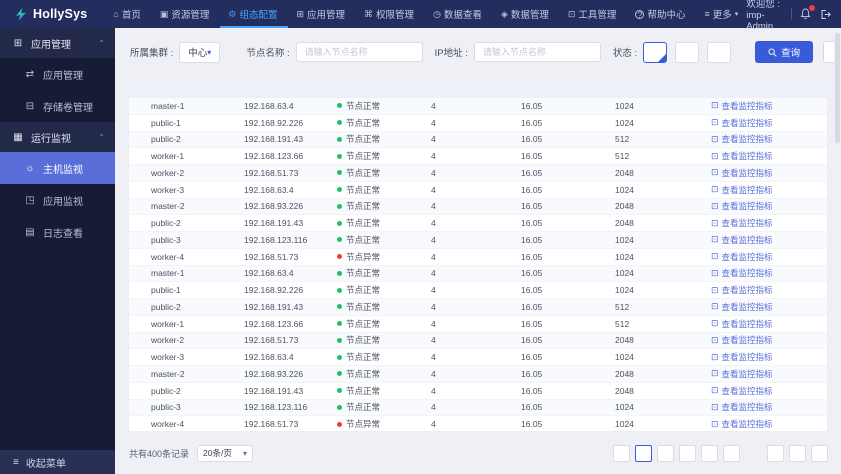  Describe the element at coordinates (594, 14) in the screenshot. I see `nav-item: ⊡ 工具管理` at that location.